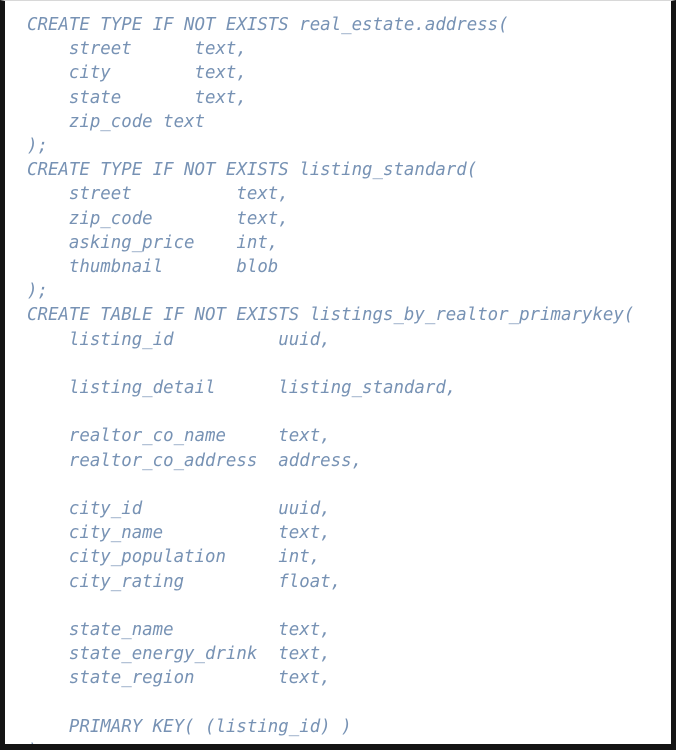 The width and height of the screenshot is (676, 750). I want to click on code-line: zip_code text,, so click(158, 218).